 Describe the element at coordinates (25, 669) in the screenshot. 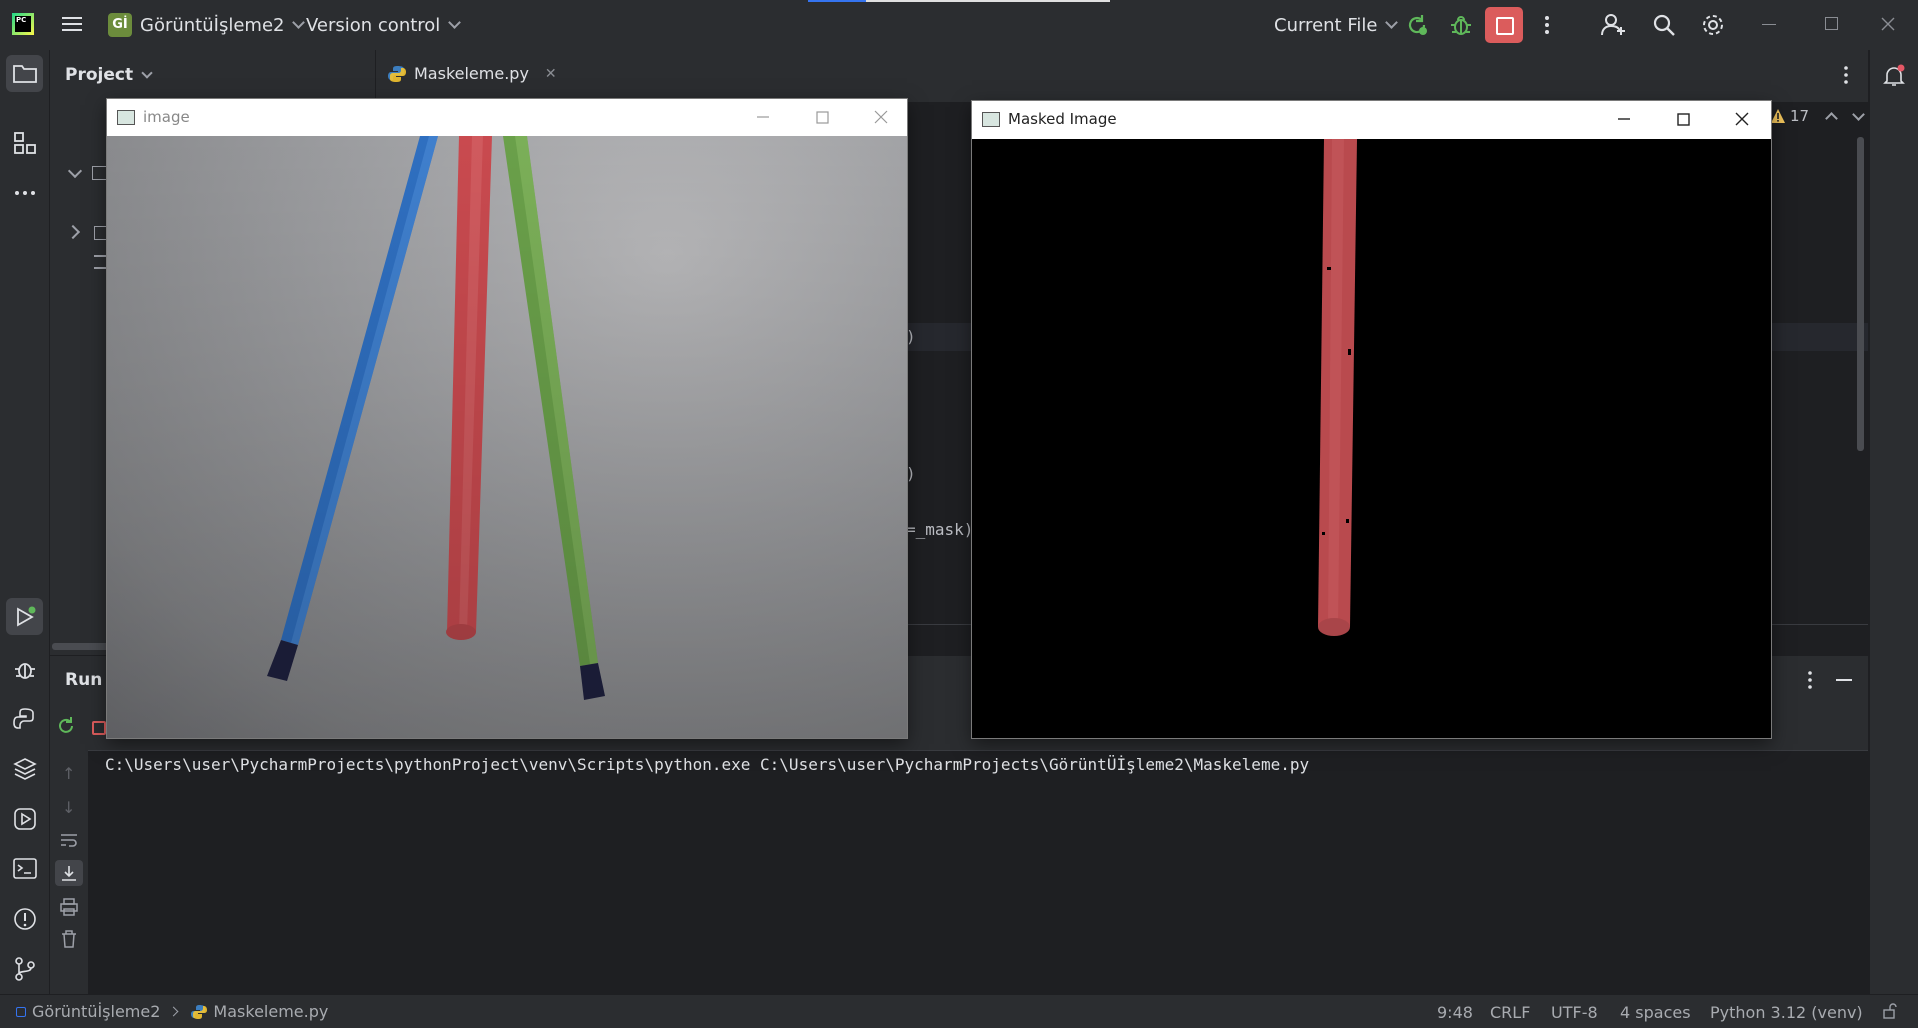

I see `debug-tool-icon` at that location.